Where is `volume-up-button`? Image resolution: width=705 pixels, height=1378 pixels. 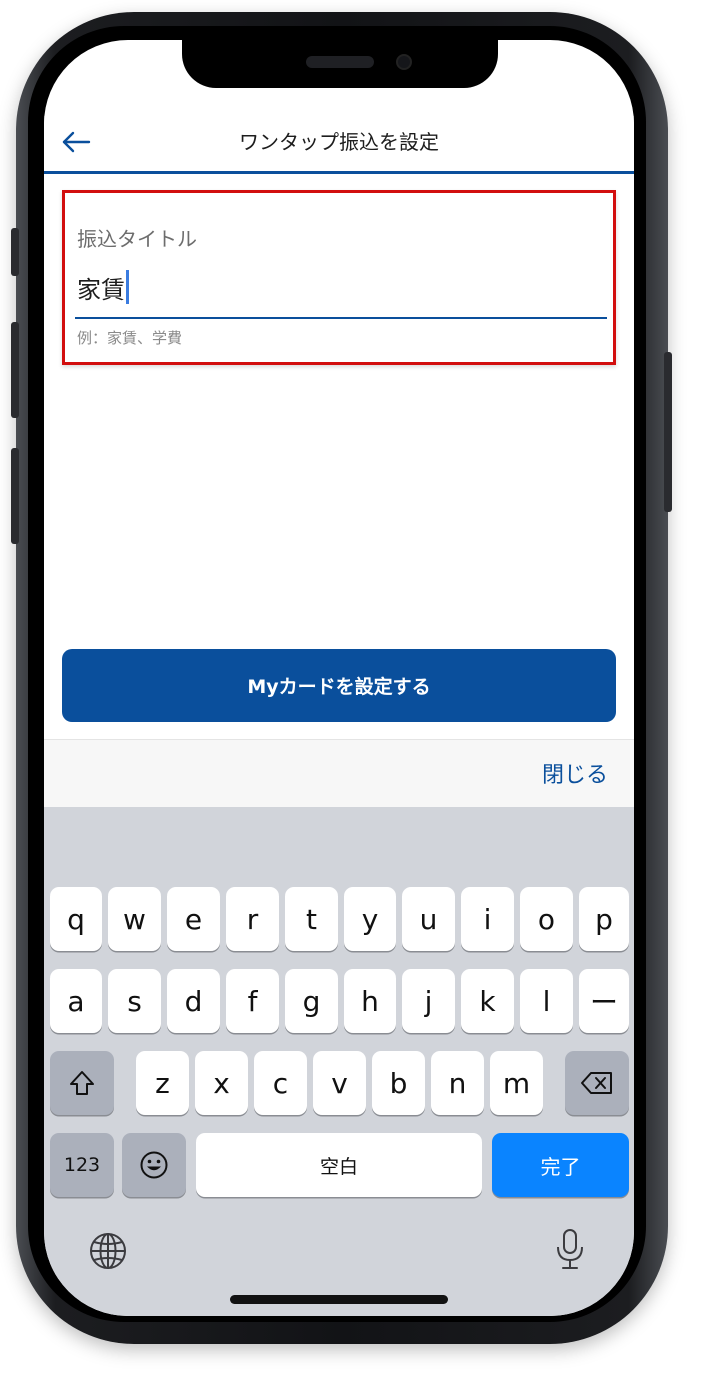 volume-up-button is located at coordinates (15, 370).